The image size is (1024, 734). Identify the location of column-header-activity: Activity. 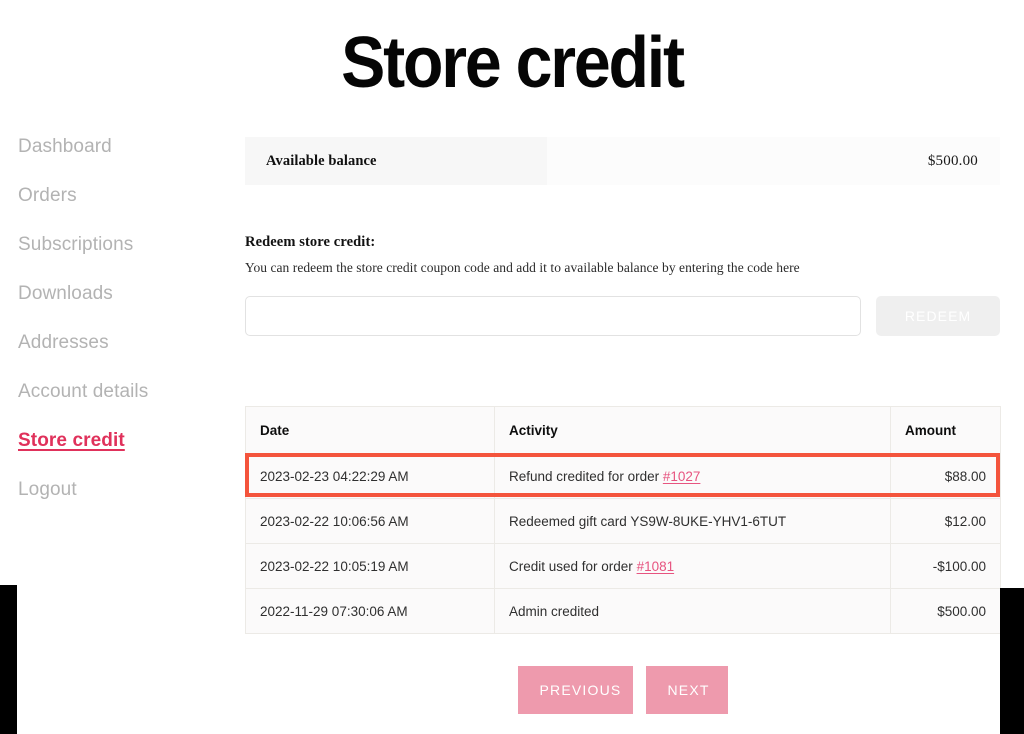
(692, 430).